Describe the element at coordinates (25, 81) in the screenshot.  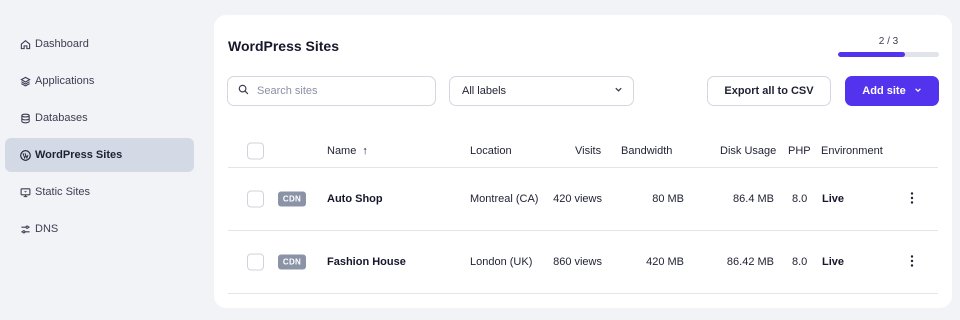
I see `layers-icon` at that location.